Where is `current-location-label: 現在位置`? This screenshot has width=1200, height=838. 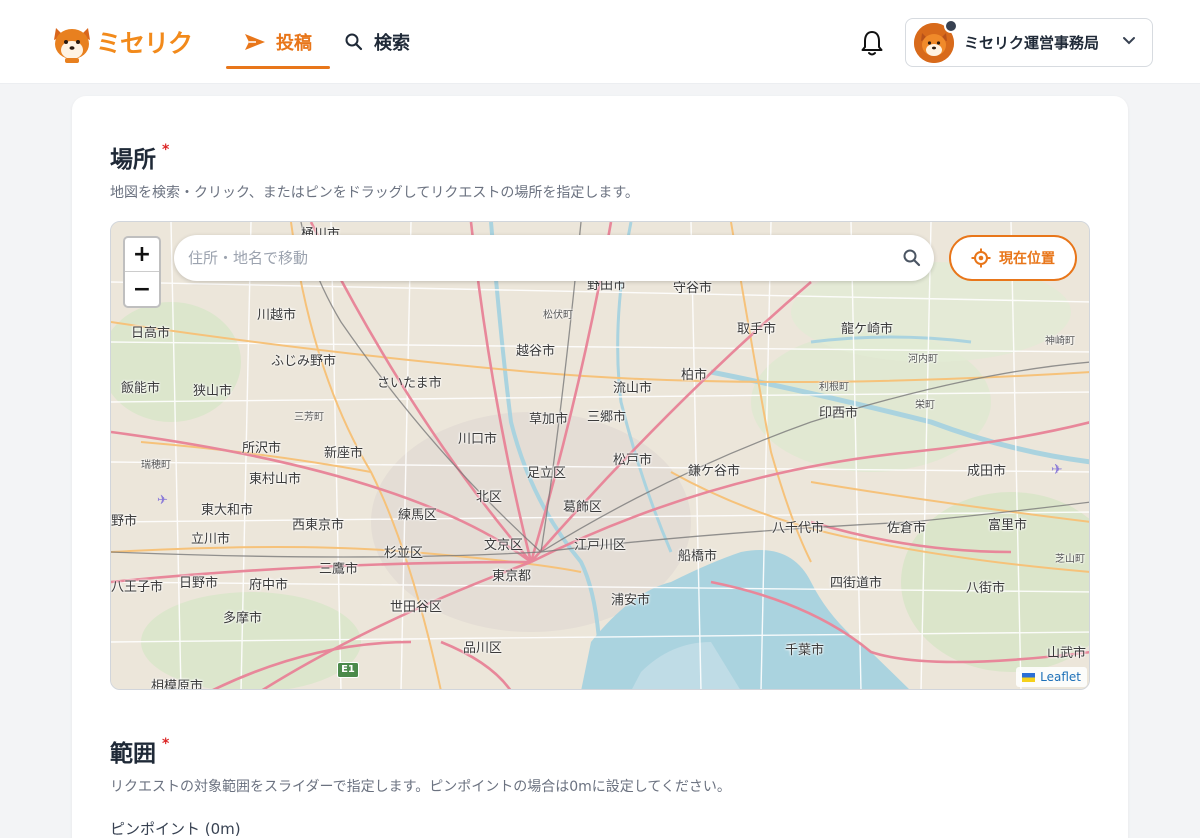
current-location-label: 現在位置 is located at coordinates (1027, 259).